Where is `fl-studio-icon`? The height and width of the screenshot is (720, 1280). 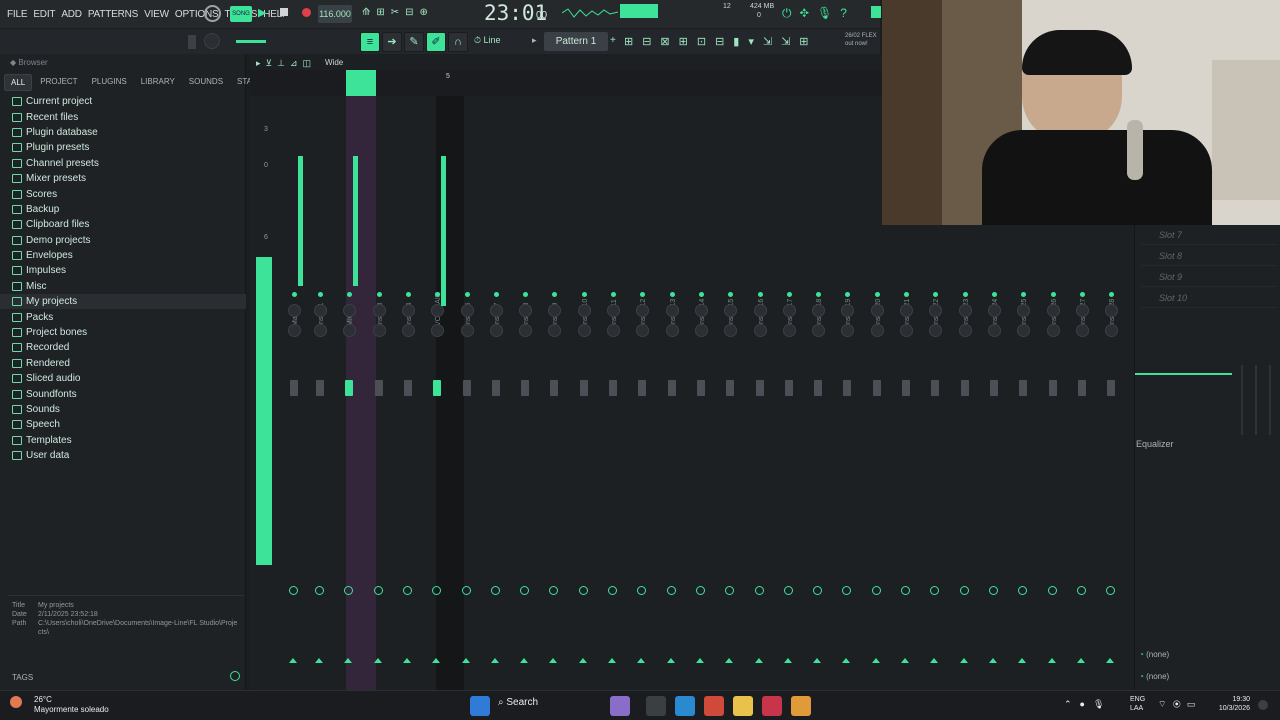
fl-studio-icon is located at coordinates (801, 706).